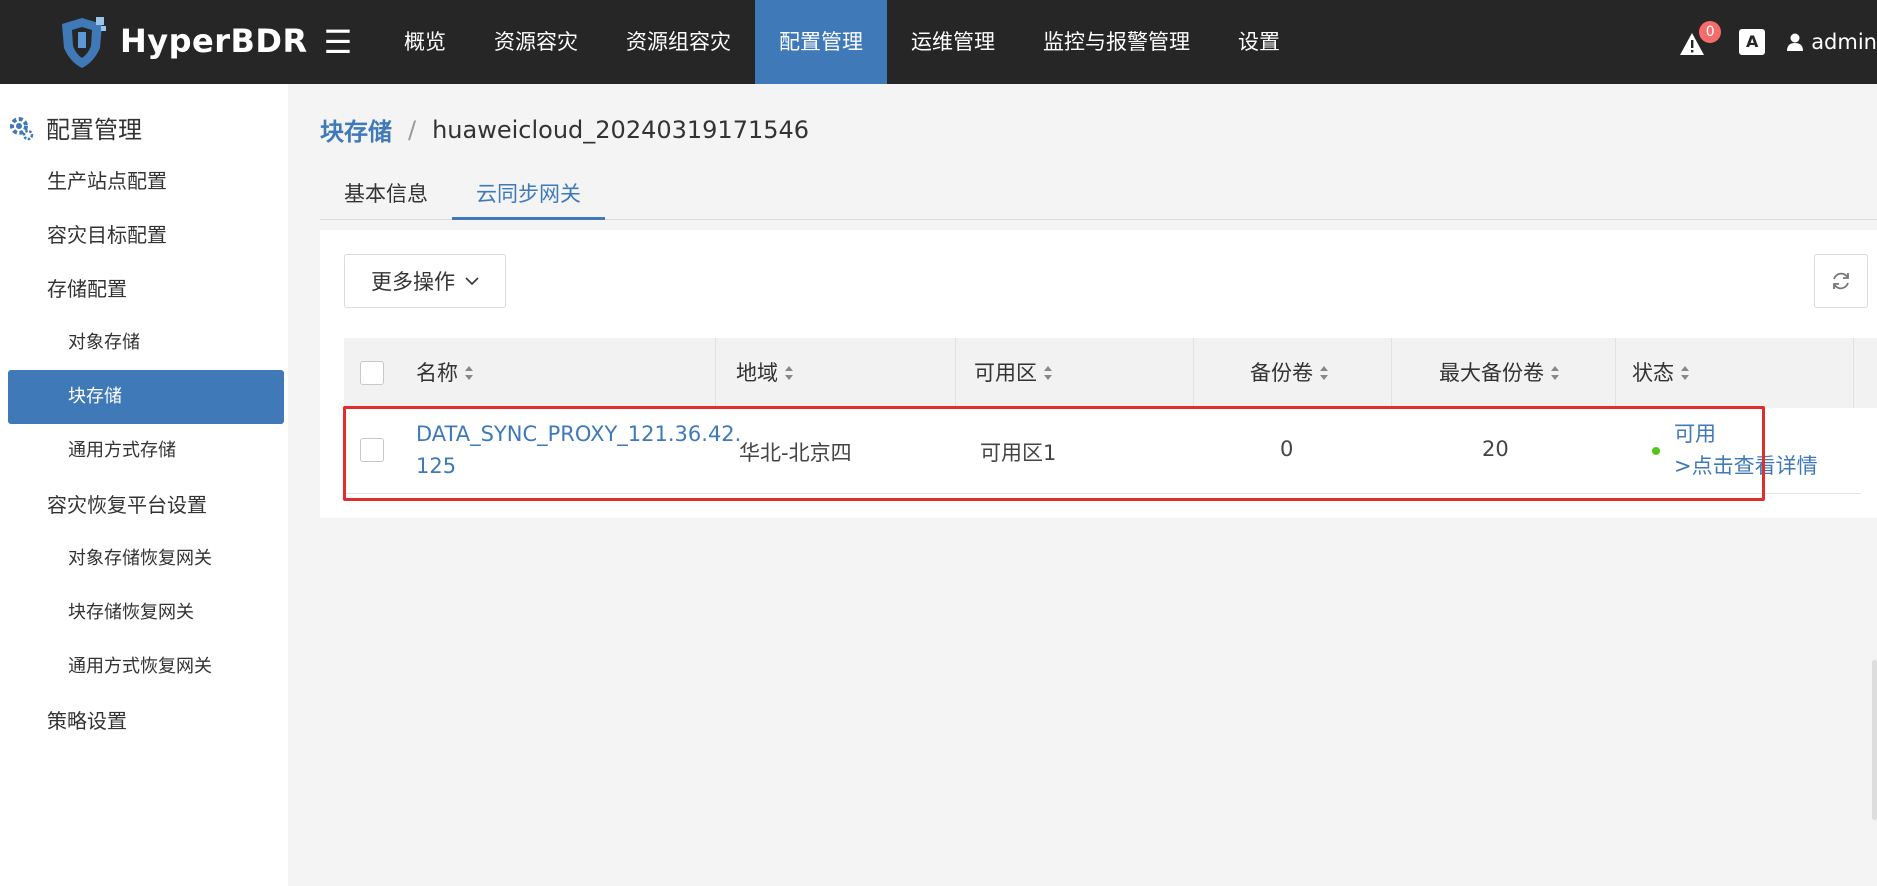  I want to click on sidebar-item-production-site: 生产站点配置, so click(146, 181).